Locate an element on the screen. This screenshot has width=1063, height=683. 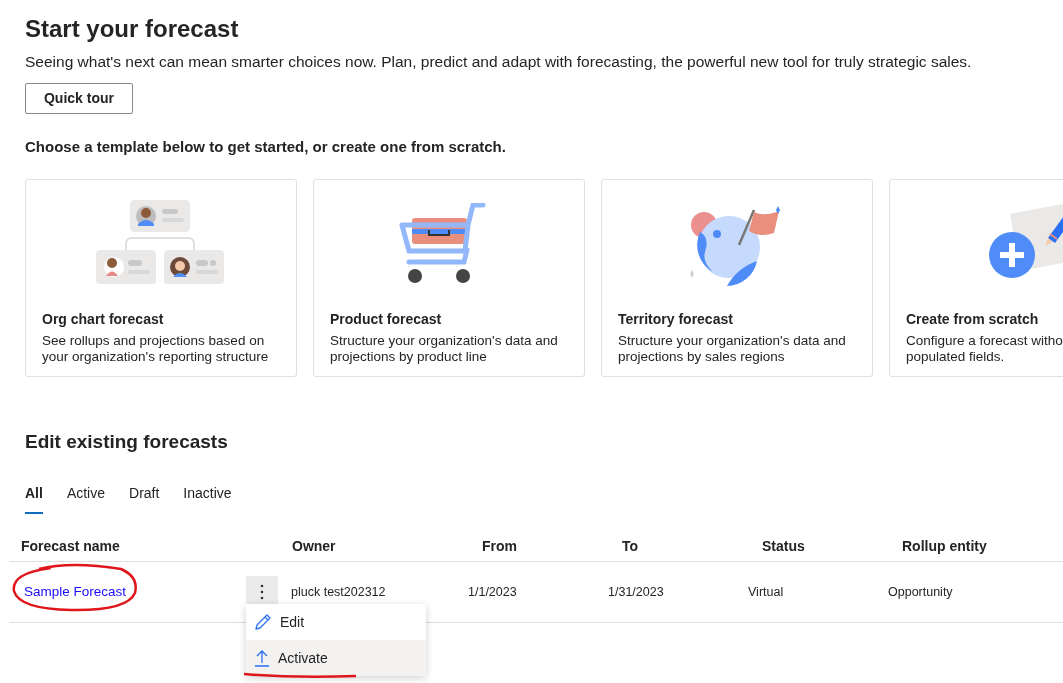
template-card: Territory forecast Structure your organization's data and projections by sales regions is located at coordinates (737, 277).